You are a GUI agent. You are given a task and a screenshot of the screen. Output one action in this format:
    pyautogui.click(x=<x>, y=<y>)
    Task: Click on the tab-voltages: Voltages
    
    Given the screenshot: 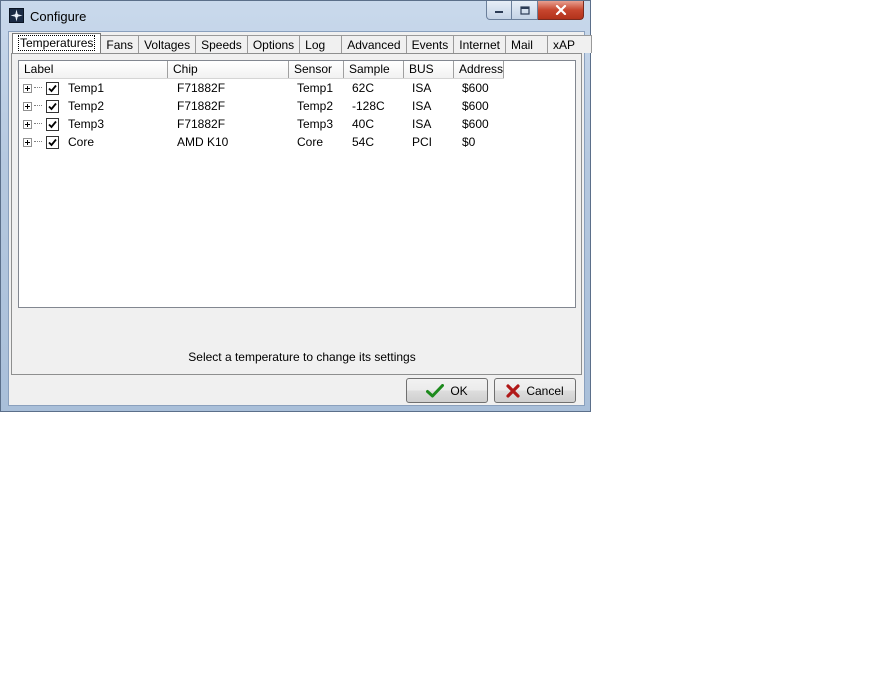 What is the action you would take?
    pyautogui.click(x=167, y=44)
    